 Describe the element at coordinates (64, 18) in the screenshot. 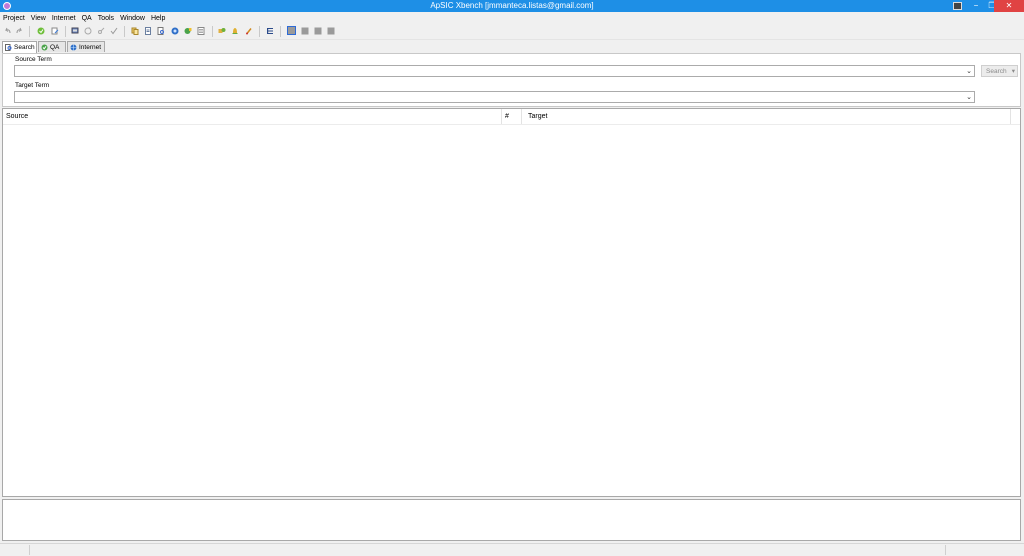

I see `menu-internet: Internet` at that location.